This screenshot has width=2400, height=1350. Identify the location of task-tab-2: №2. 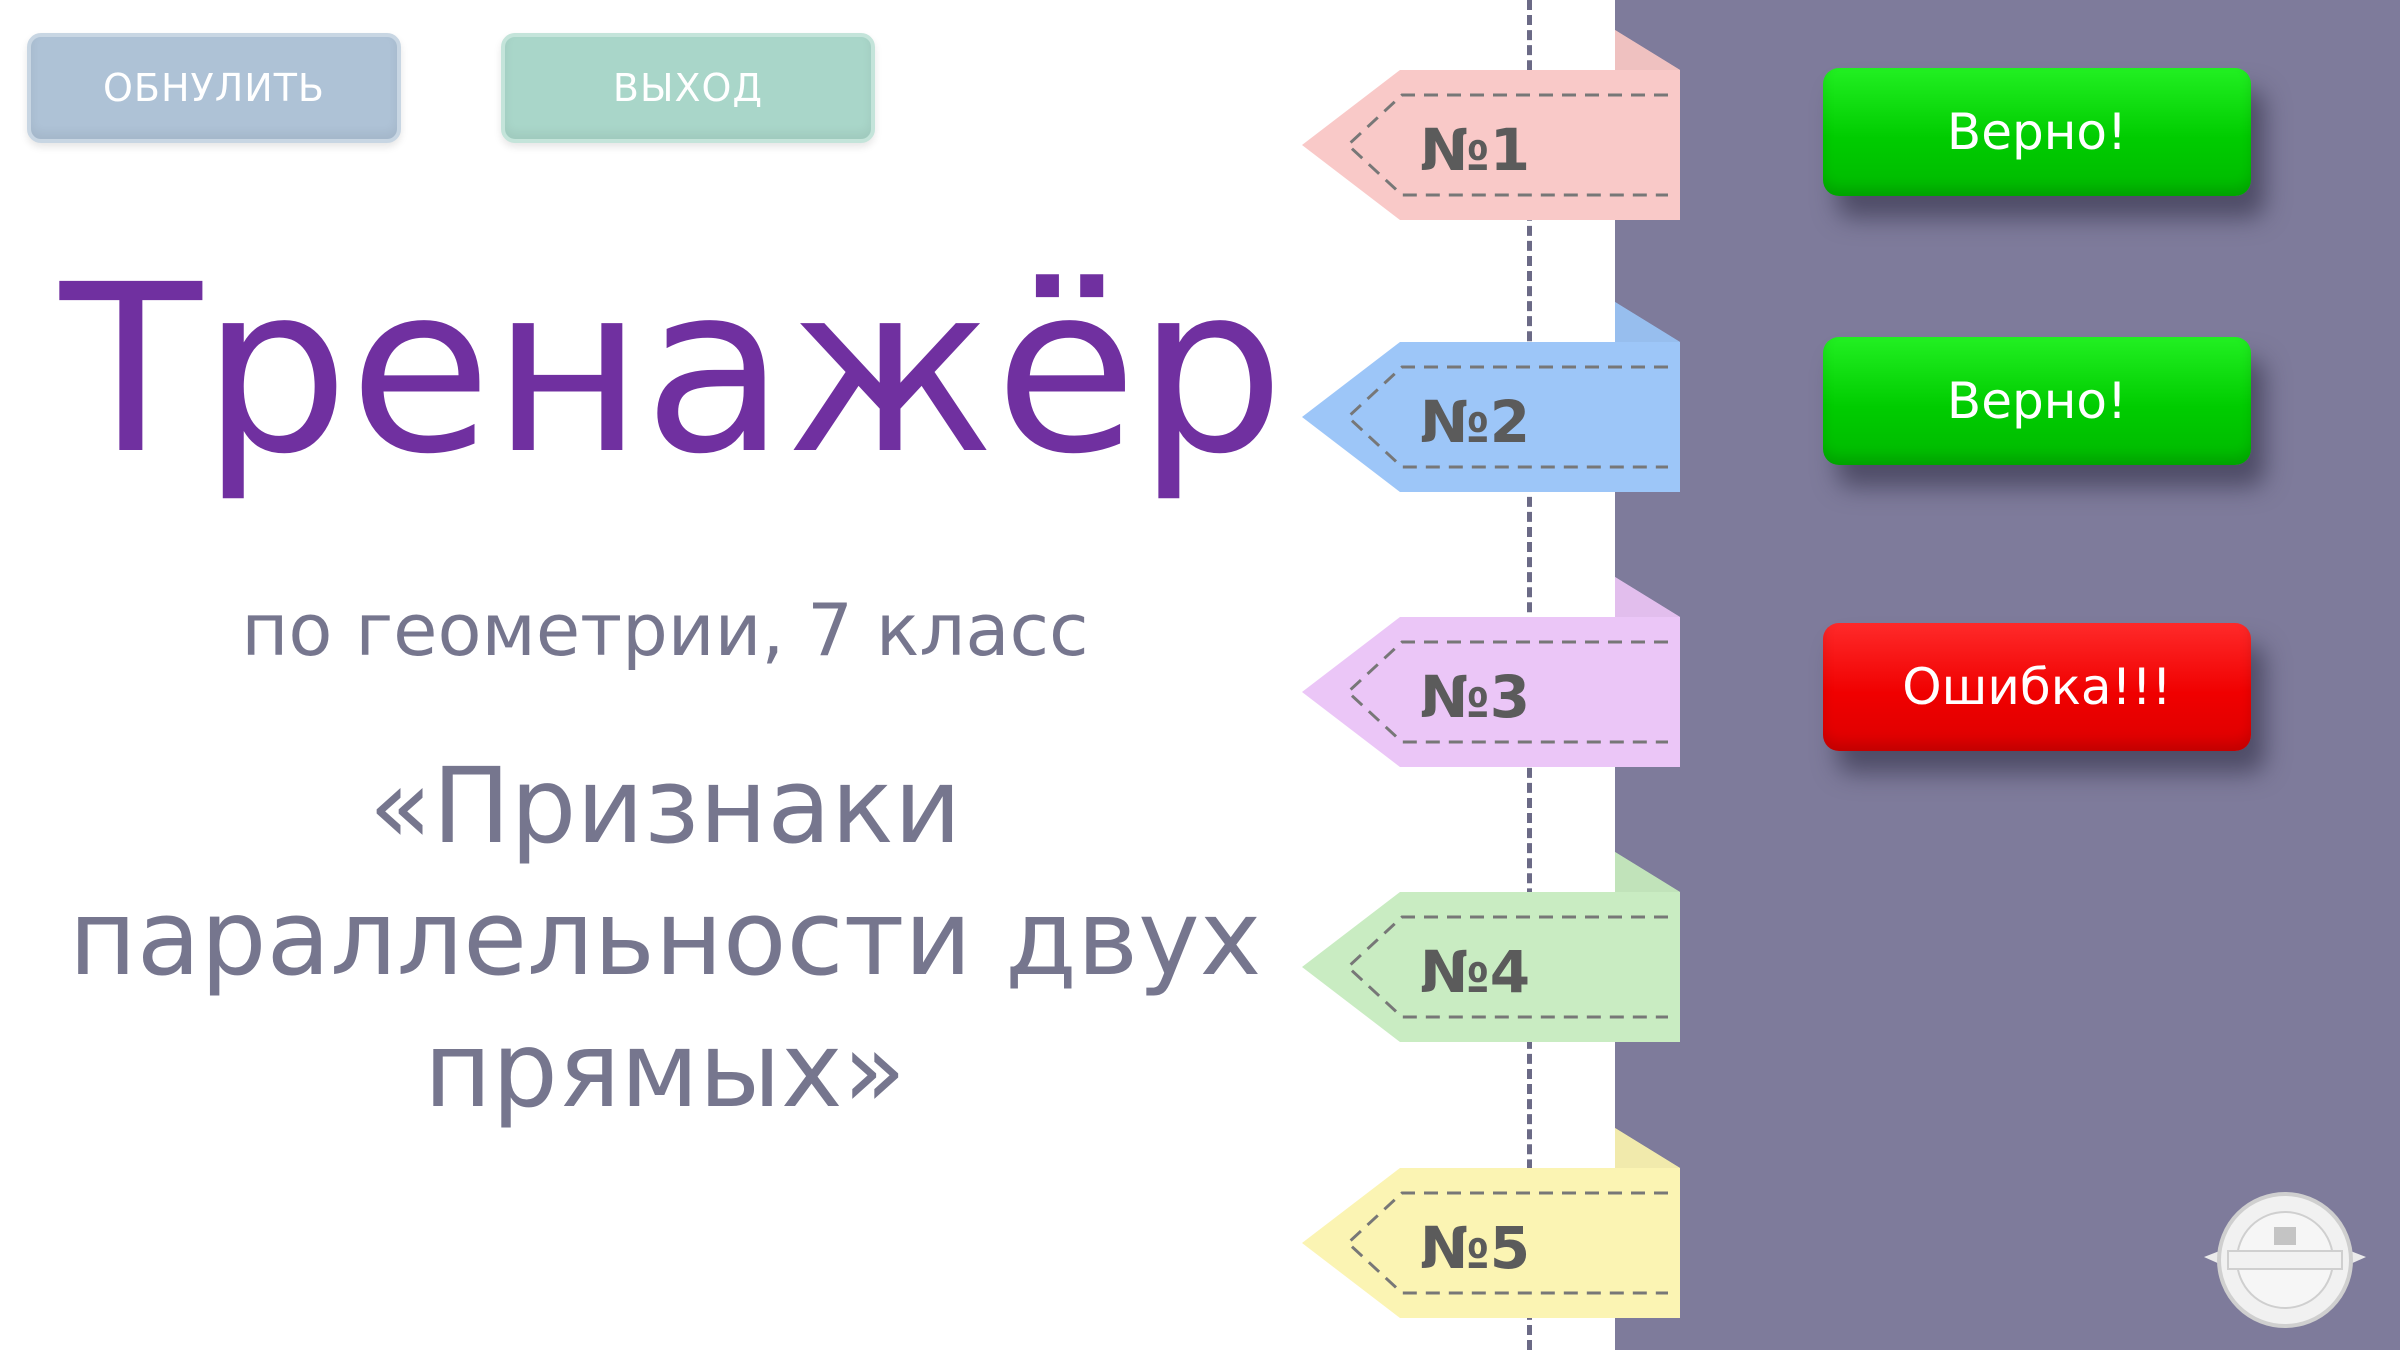
(1490, 402).